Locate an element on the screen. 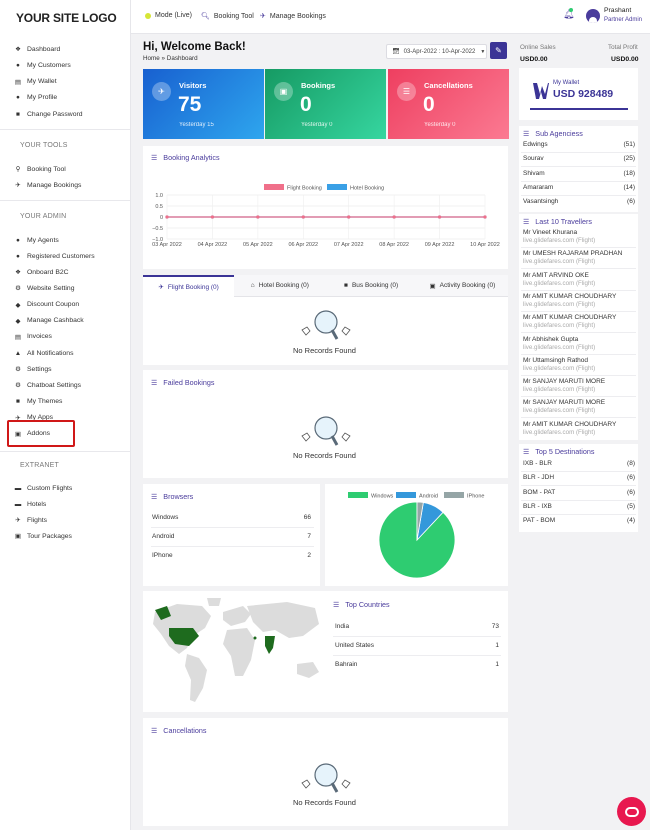  cancellations-title: ☰ Cancellations is located at coordinates (179, 730).